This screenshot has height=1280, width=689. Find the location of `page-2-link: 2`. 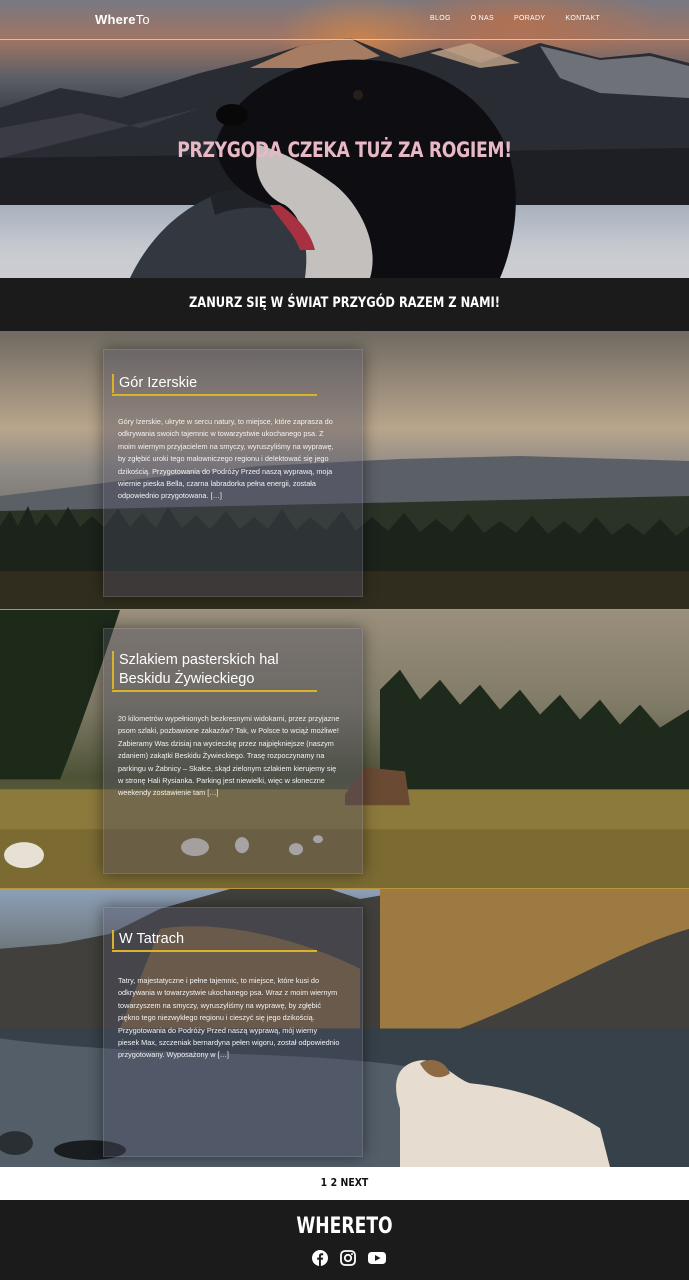

page-2-link: 2 is located at coordinates (334, 1182).